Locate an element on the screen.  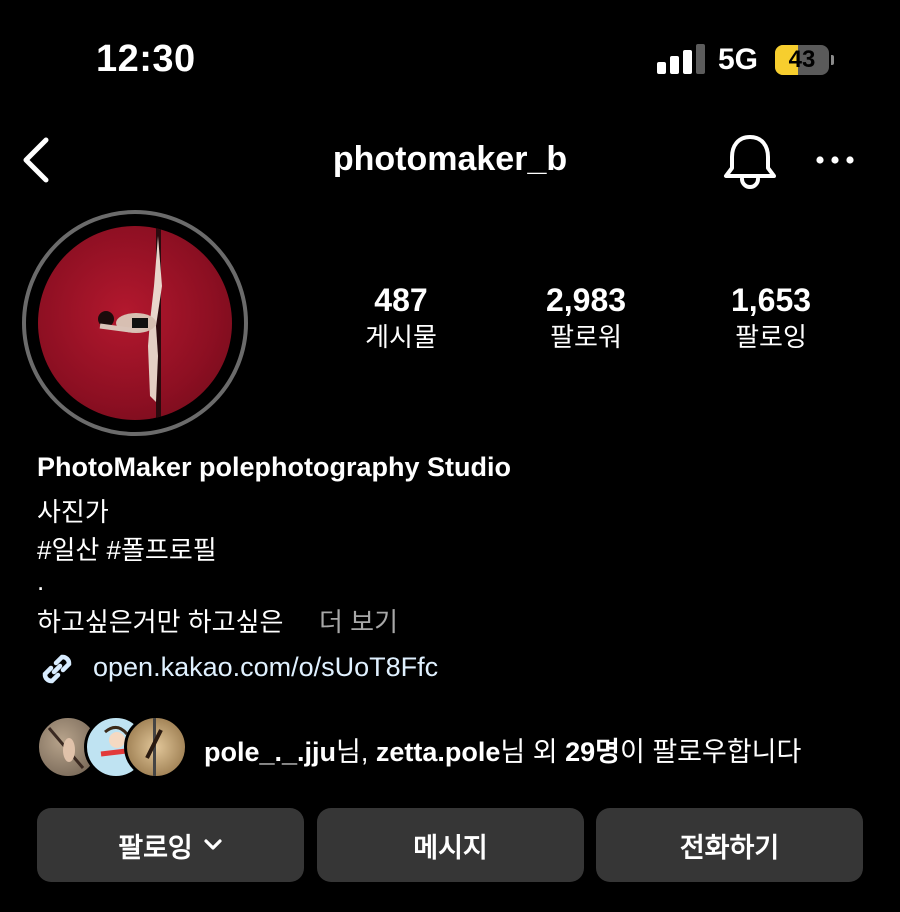
followed-by-user: zetta.pole is located at coordinates (438, 752).